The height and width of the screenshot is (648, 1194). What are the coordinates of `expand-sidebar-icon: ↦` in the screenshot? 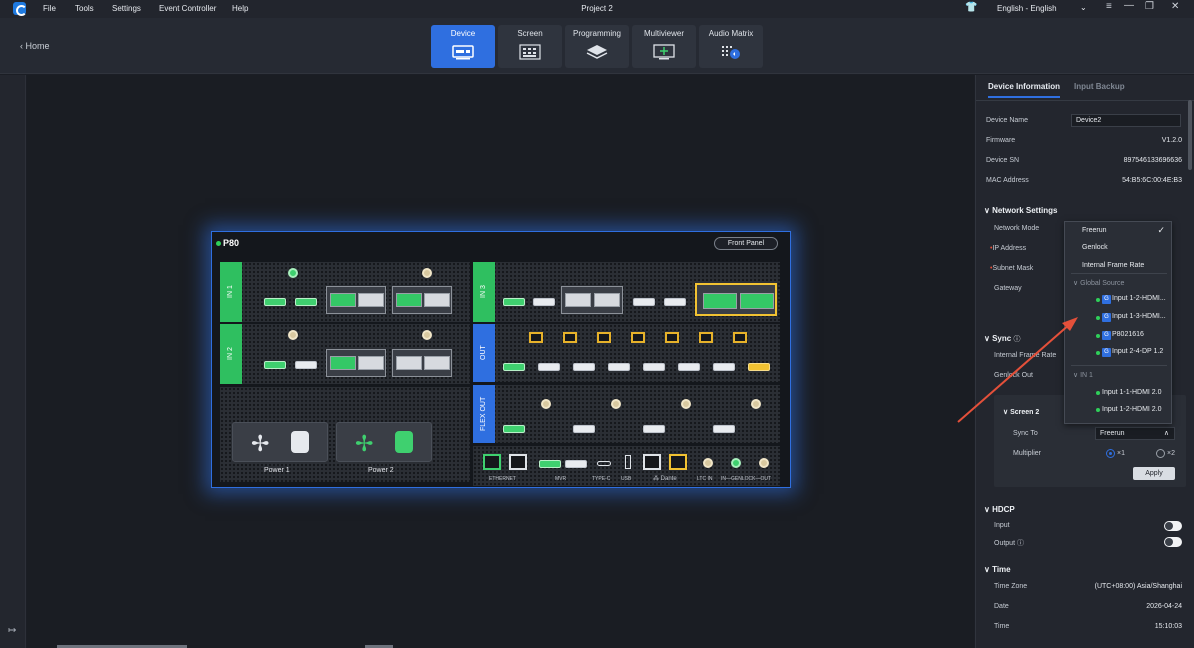 It's located at (12, 630).